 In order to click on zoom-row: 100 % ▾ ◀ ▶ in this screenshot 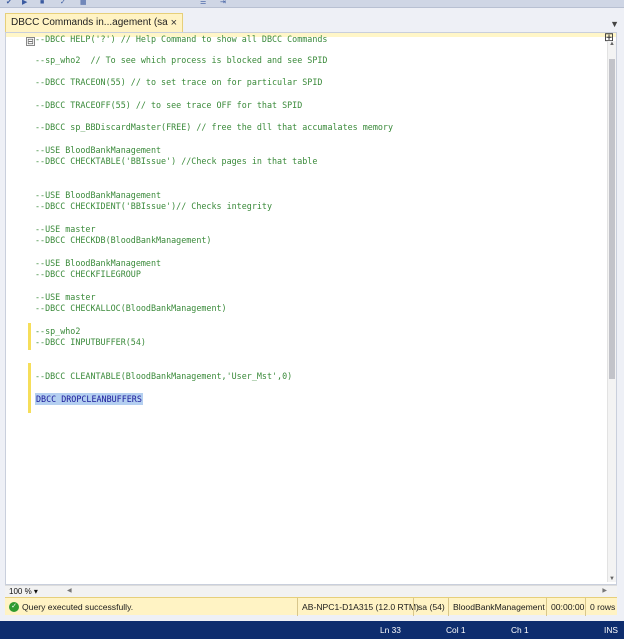, I will do `click(311, 591)`.